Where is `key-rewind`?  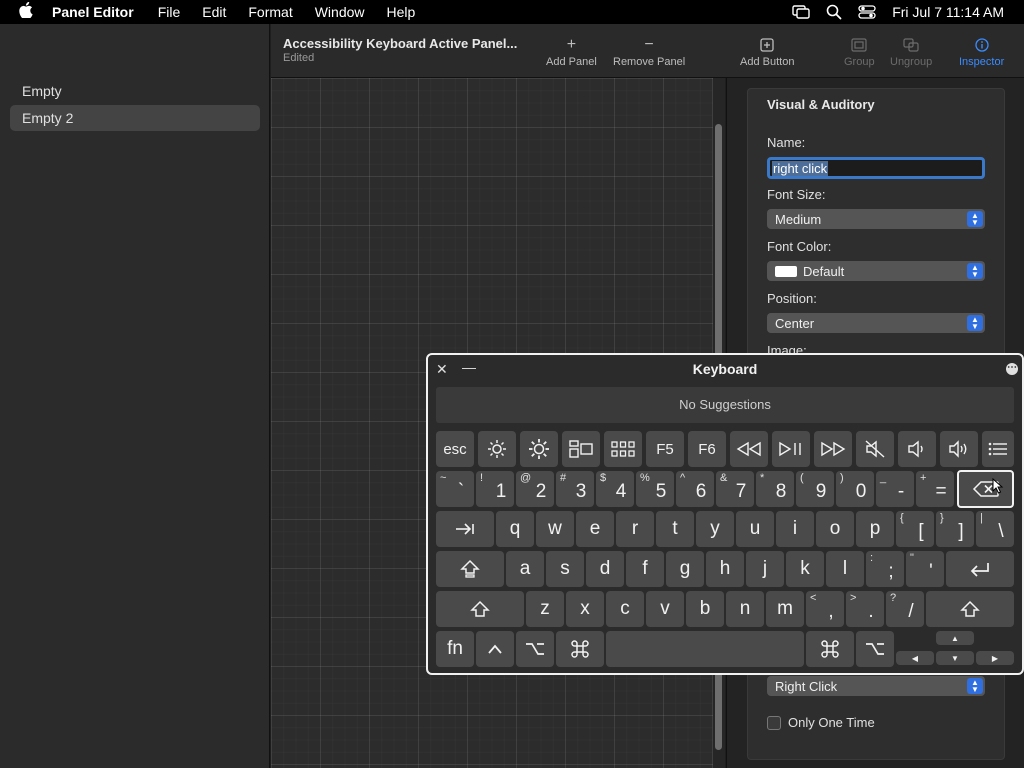 key-rewind is located at coordinates (749, 449).